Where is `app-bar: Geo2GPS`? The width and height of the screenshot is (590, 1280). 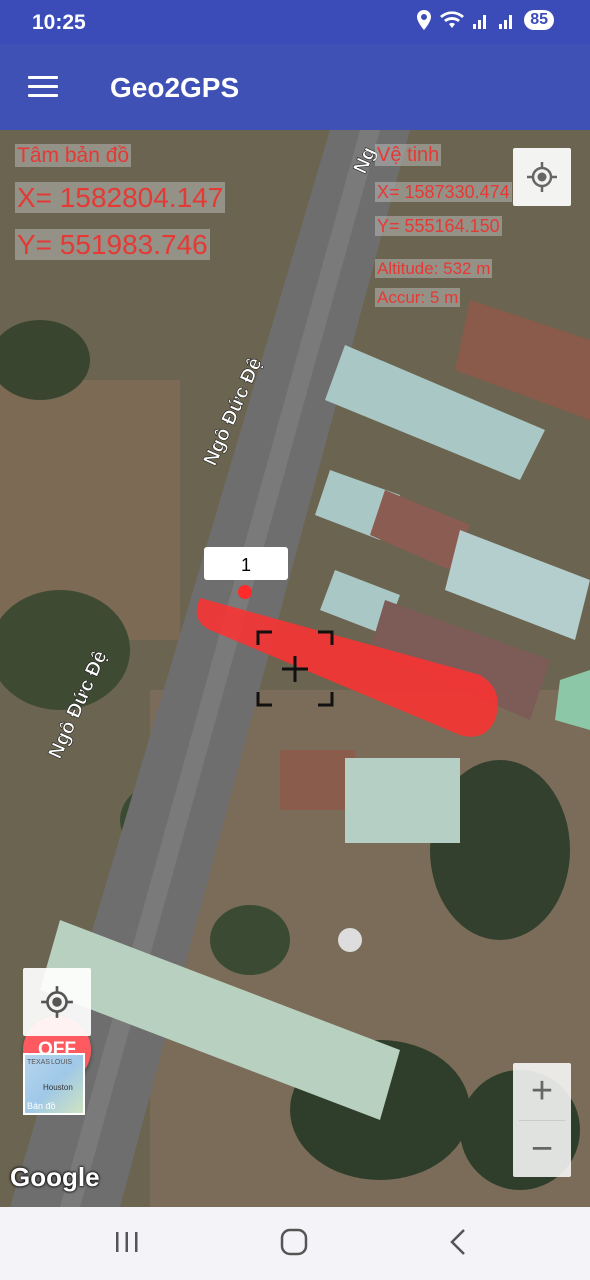 app-bar: Geo2GPS is located at coordinates (295, 87).